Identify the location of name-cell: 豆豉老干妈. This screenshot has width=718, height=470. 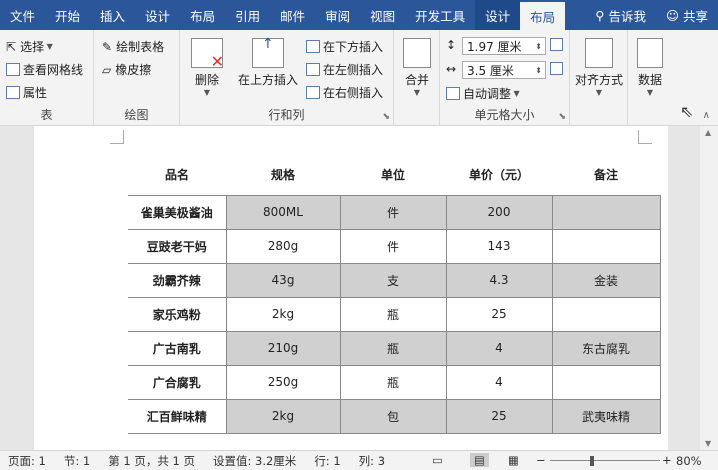
(177, 246).